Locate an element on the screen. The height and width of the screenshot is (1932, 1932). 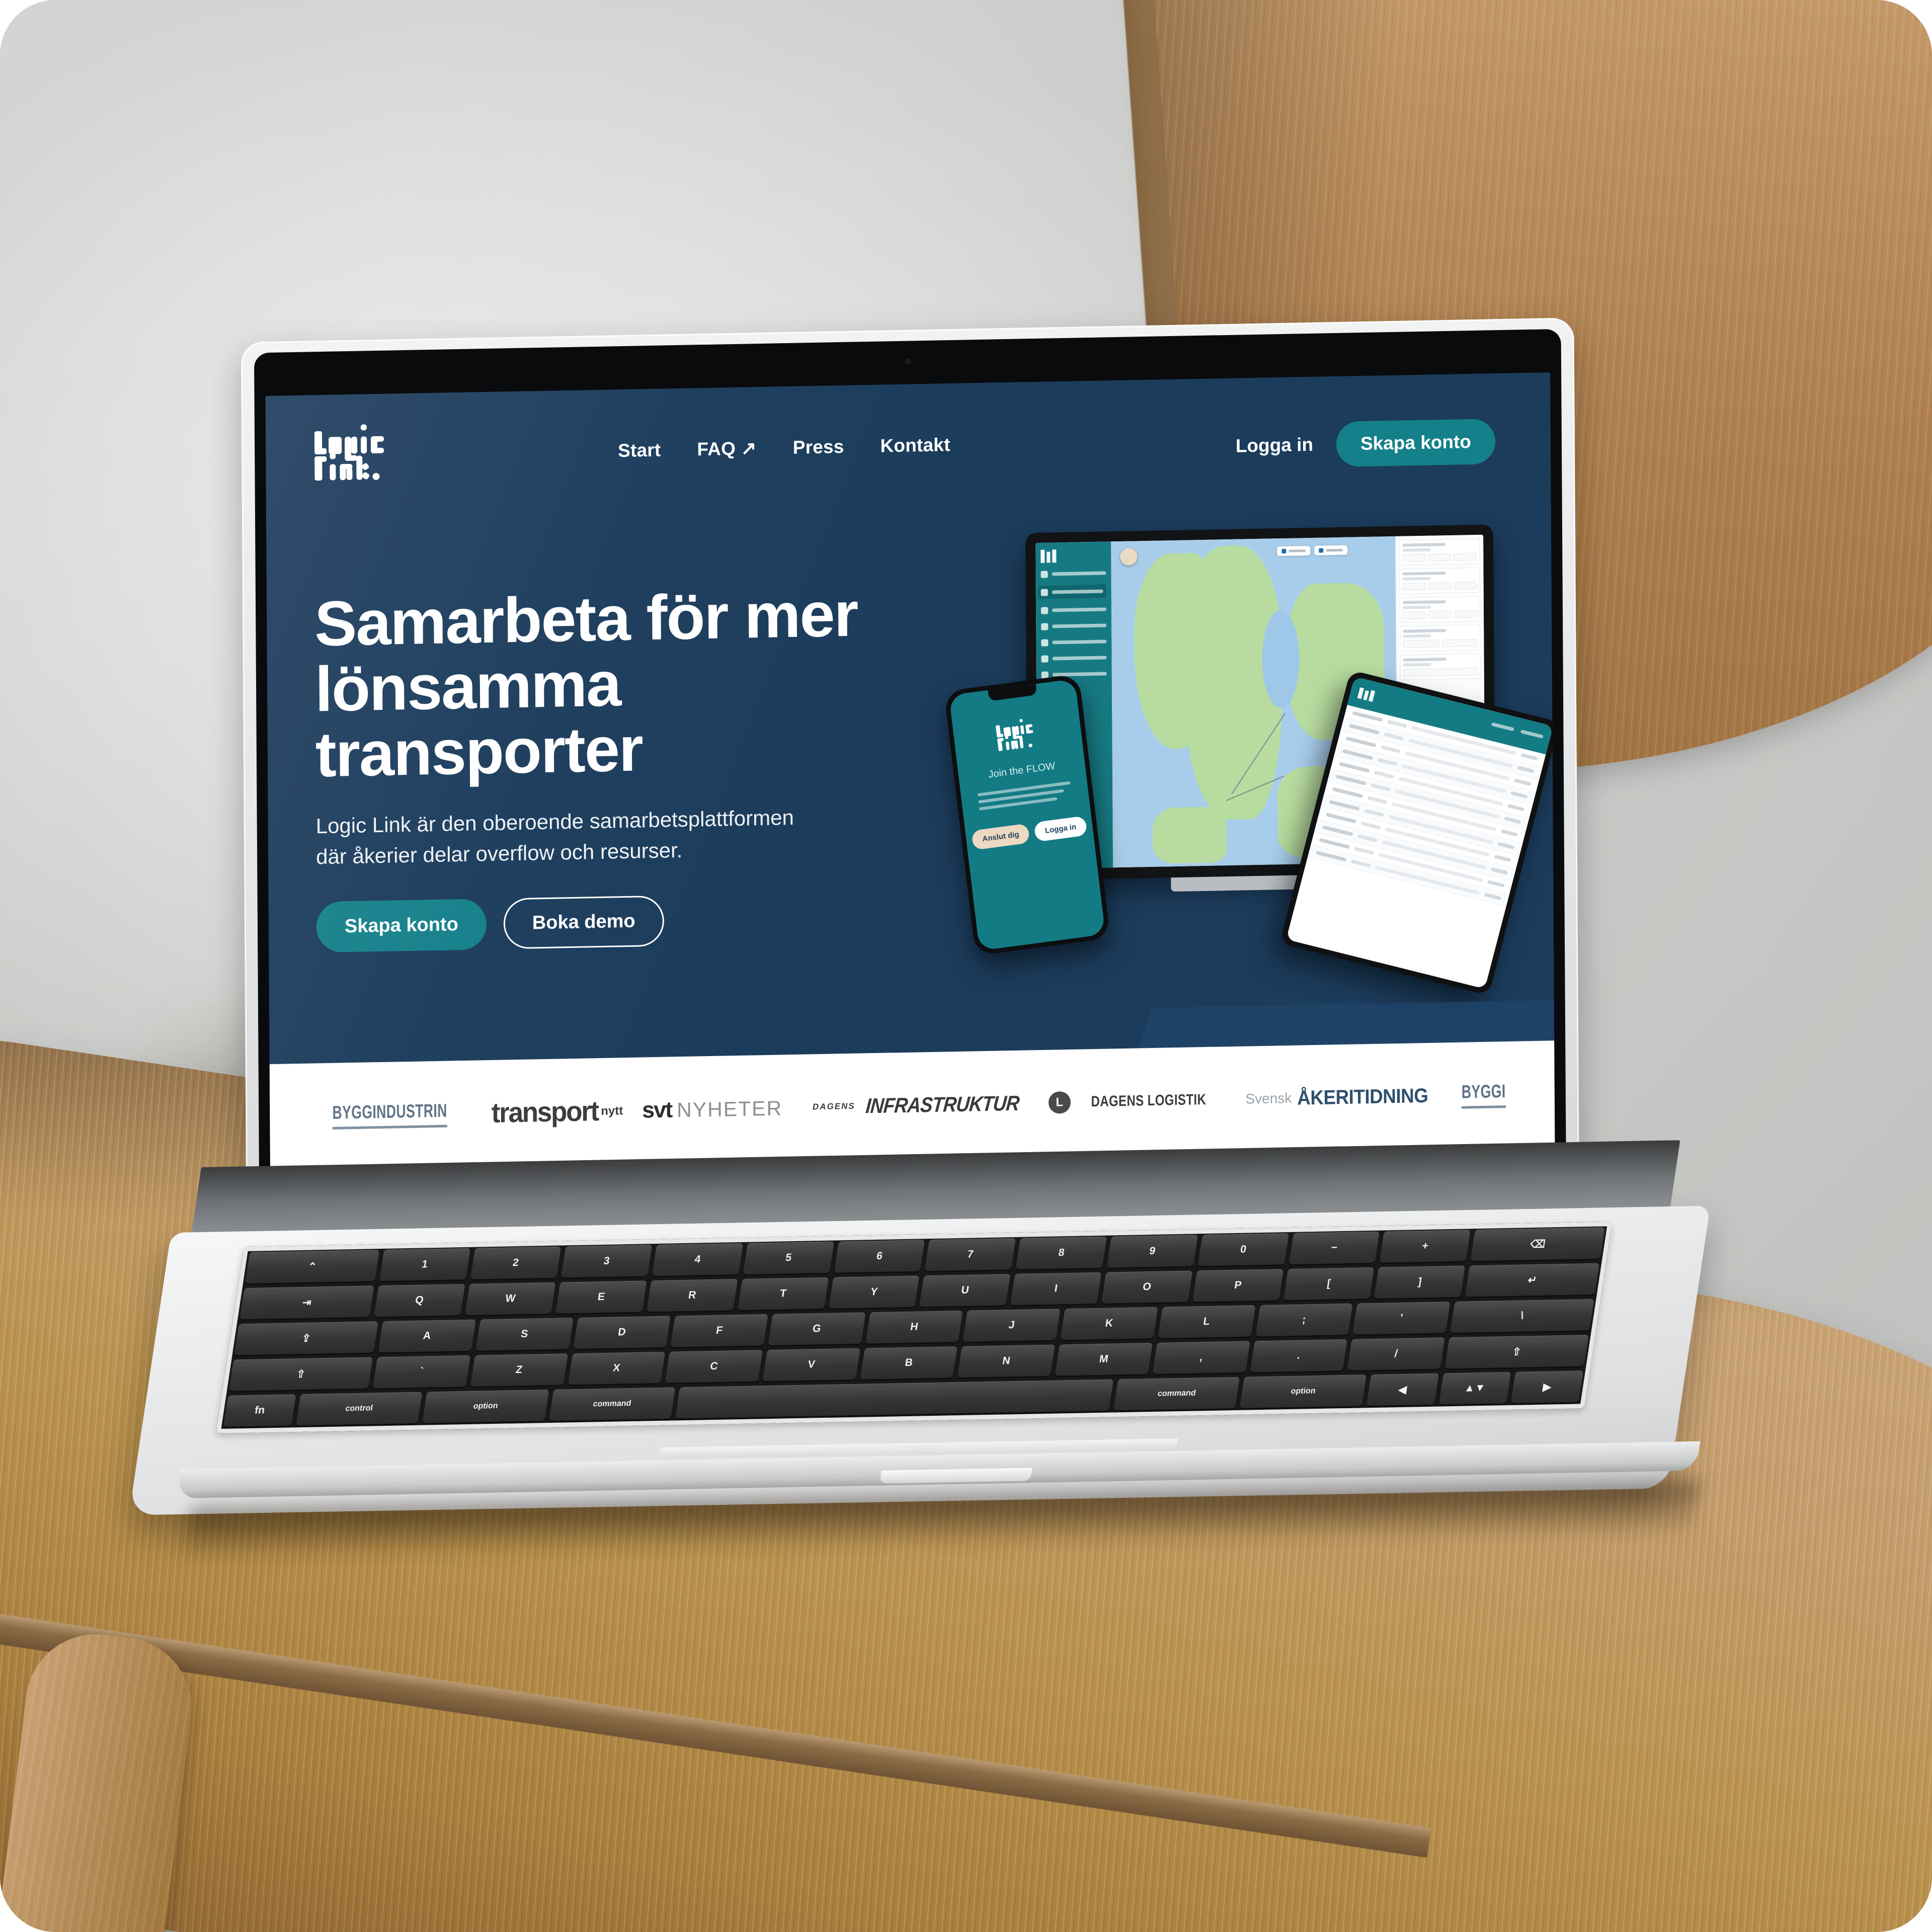
key-B: B is located at coordinates (909, 1363).